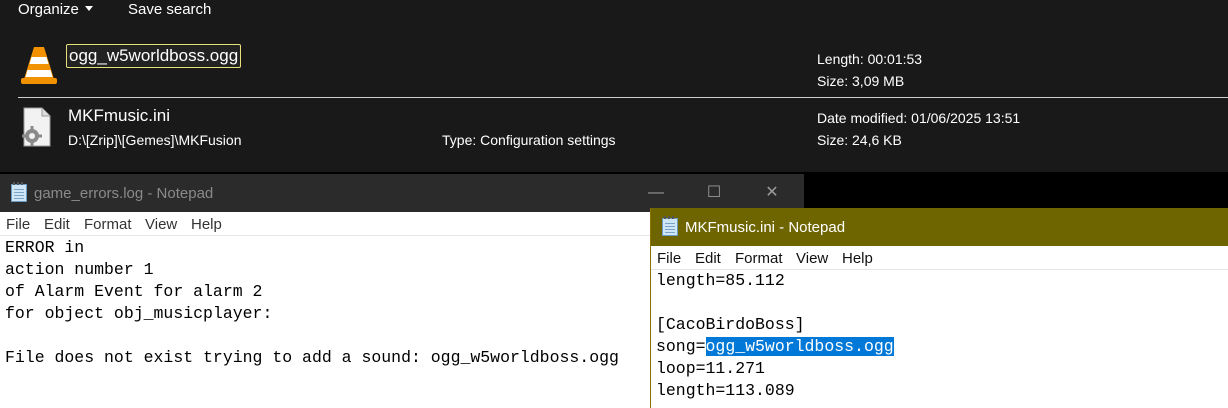 The width and height of the screenshot is (1228, 408). I want to click on rename-input: ogg_w5worldboss.ogg, so click(154, 56).